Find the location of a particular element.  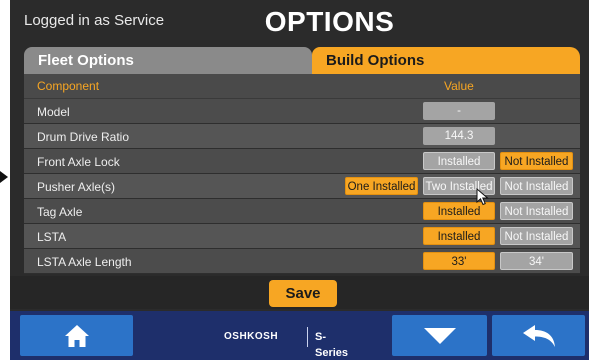

back-arrow-icon is located at coordinates (538, 335).